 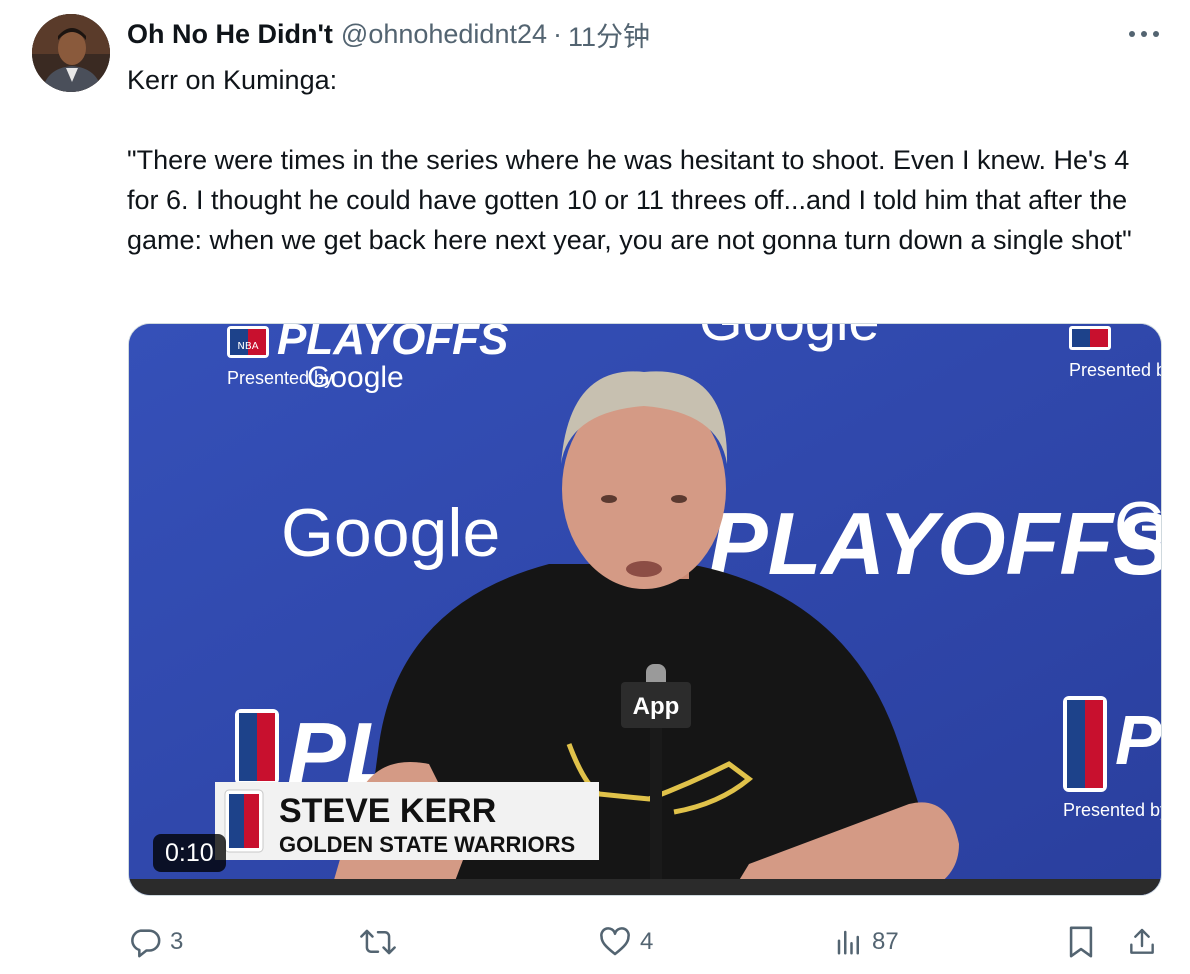 I want to click on backdrop-playoffs-top: PLAYOFFS, so click(x=392, y=344).